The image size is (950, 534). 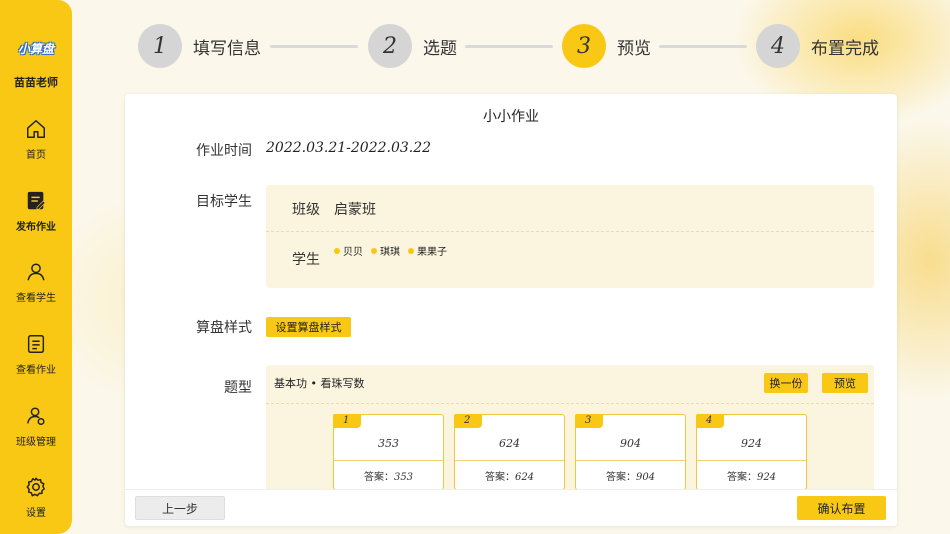 I want to click on home-icon, so click(x=36, y=129).